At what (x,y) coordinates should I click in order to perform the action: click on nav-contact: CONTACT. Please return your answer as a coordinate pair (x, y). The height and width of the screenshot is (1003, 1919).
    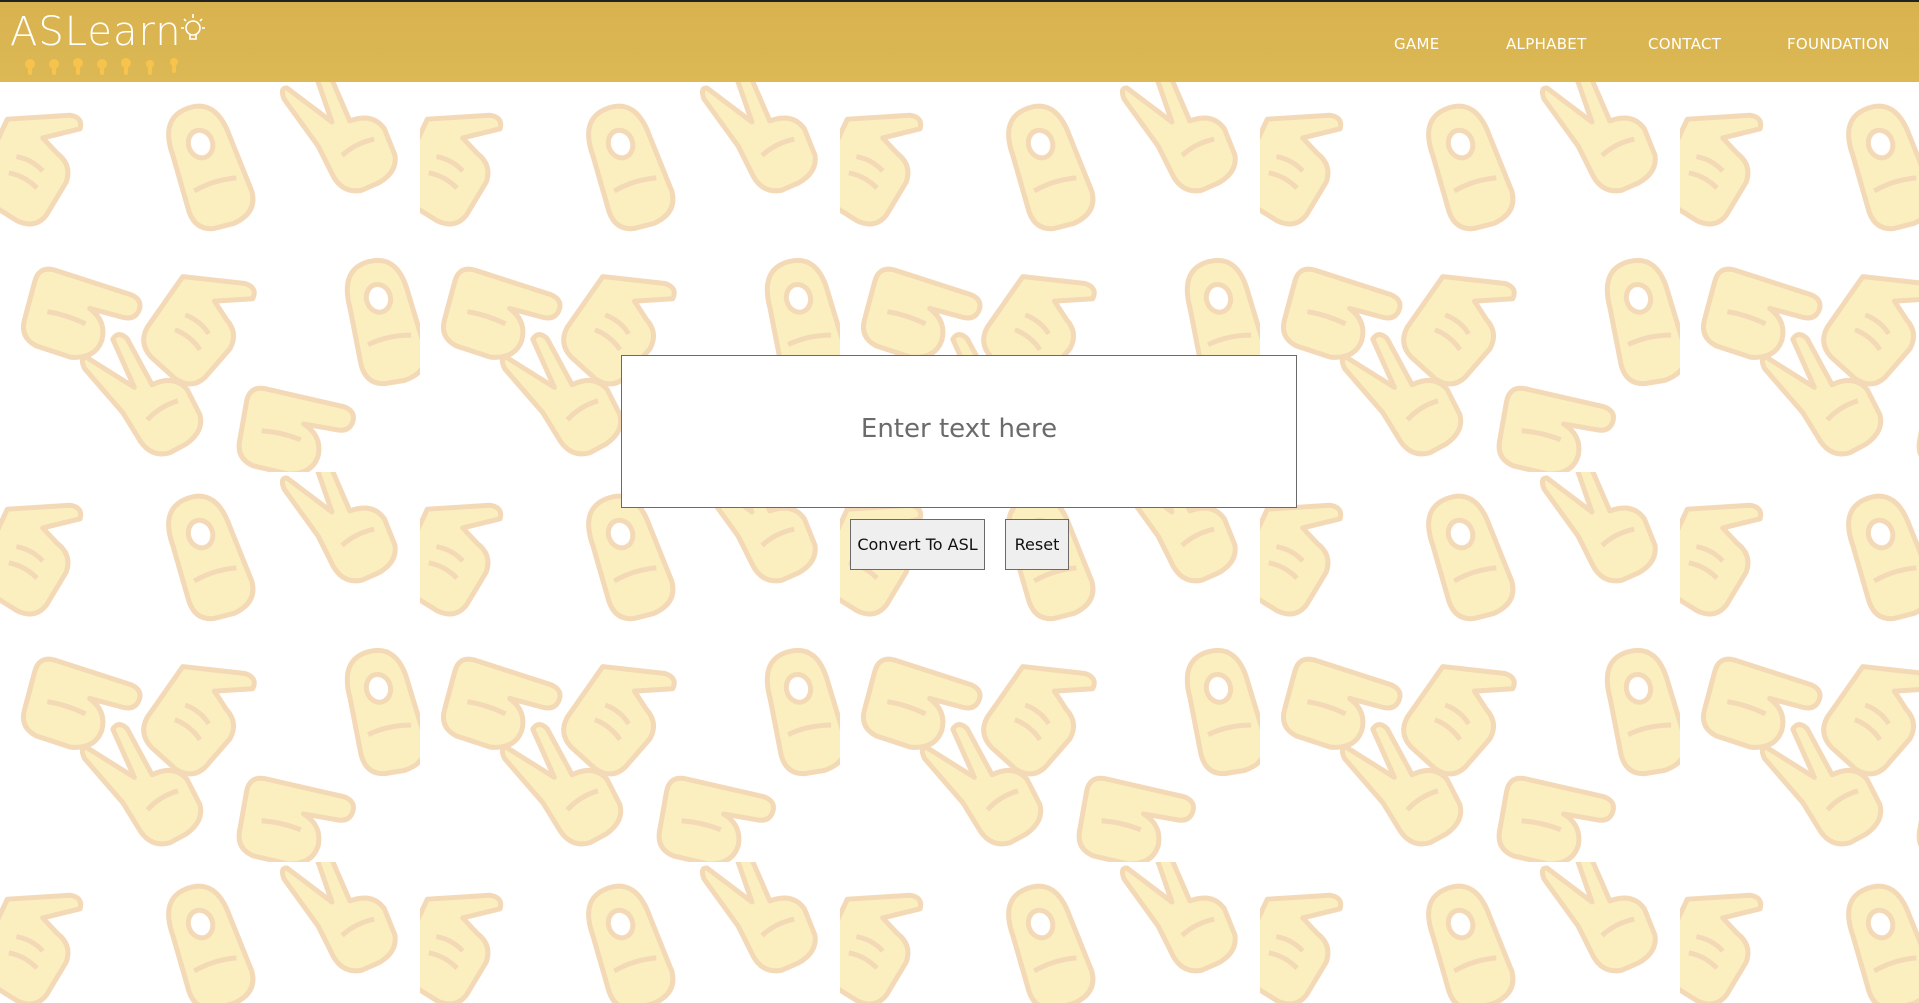
    Looking at the image, I should click on (1684, 44).